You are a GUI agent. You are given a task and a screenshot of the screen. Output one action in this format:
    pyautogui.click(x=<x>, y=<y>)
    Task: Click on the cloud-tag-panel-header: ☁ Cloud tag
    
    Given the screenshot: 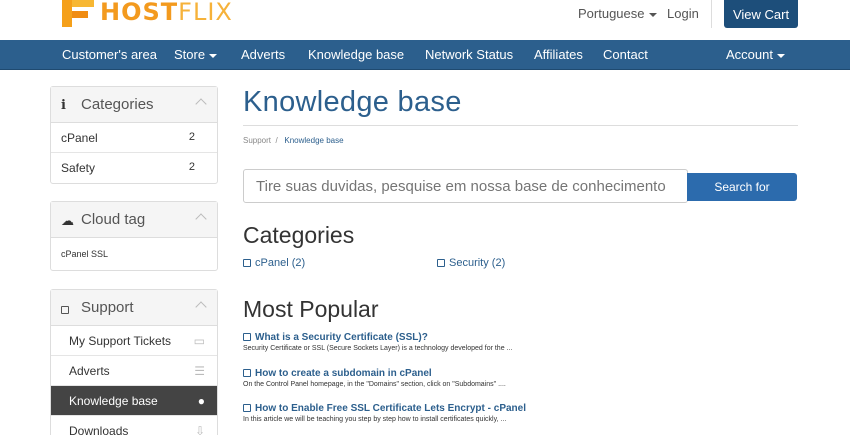 What is the action you would take?
    pyautogui.click(x=134, y=220)
    